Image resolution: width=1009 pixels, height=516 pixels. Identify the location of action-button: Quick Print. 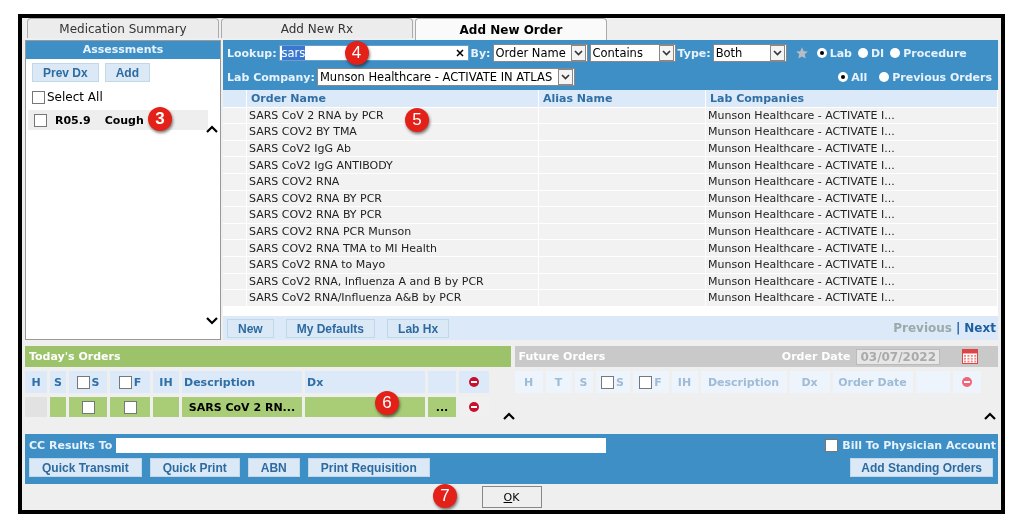
(194, 467).